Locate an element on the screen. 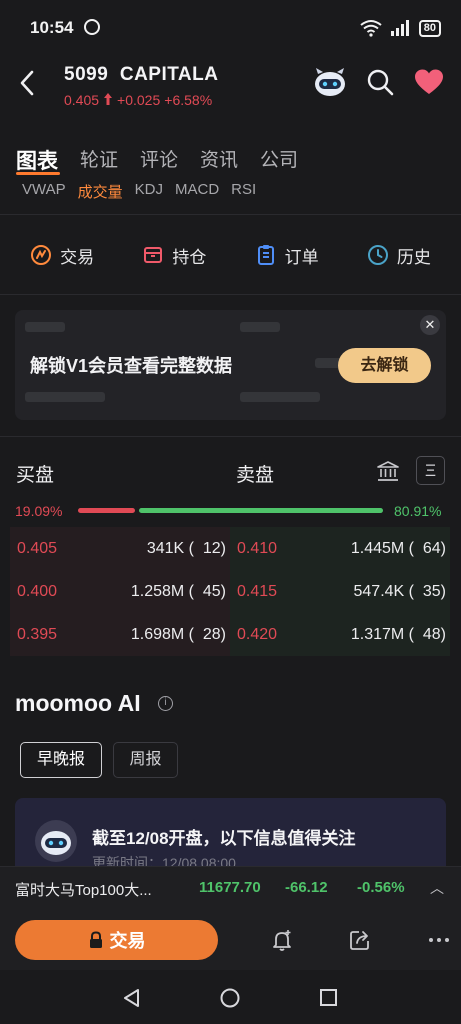  bid-label: 买盘 is located at coordinates (35, 475).